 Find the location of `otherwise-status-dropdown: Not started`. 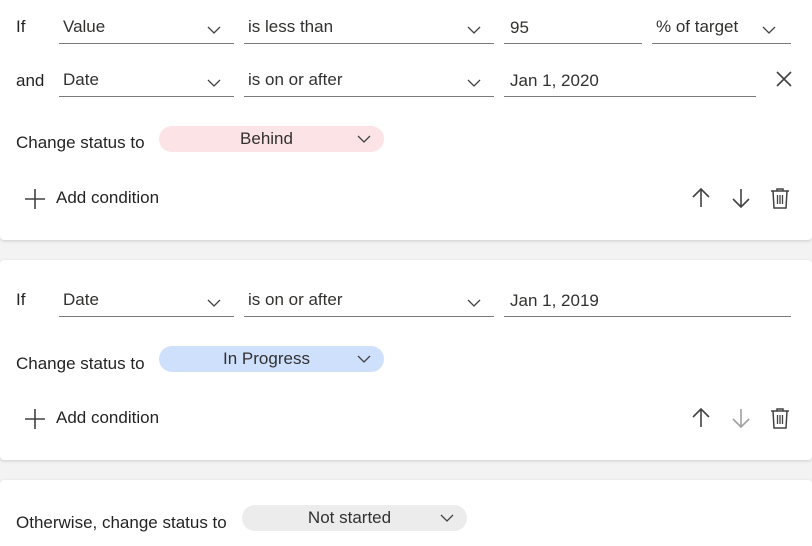

otherwise-status-dropdown: Not started is located at coordinates (354, 518).